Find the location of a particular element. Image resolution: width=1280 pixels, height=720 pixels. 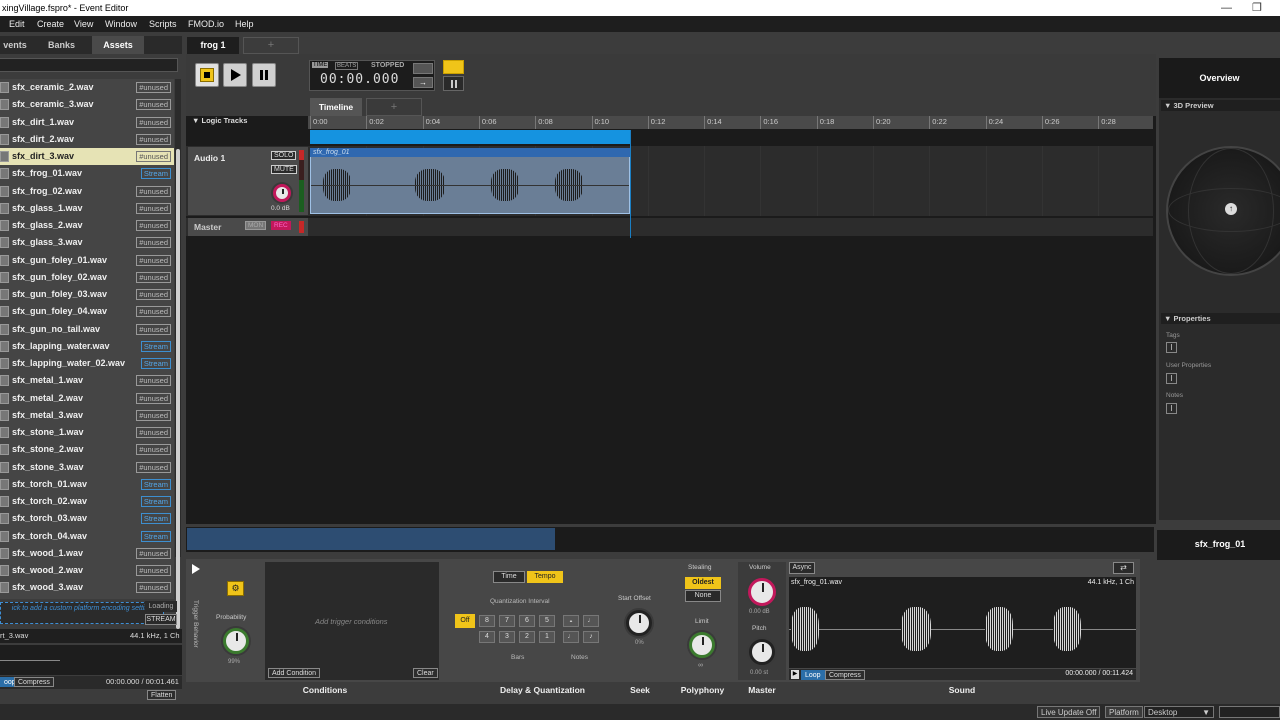

note-whole-icon: 𝅝 is located at coordinates (571, 621).